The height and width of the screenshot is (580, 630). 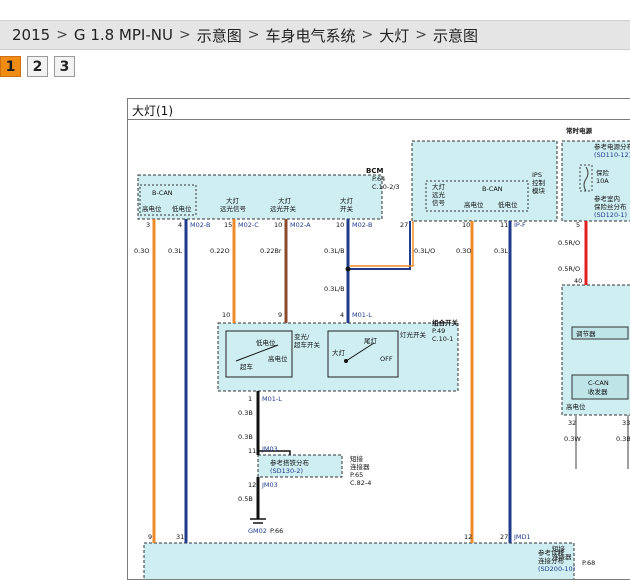 I want to click on ips-high-label: 高电位, so click(x=474, y=204).